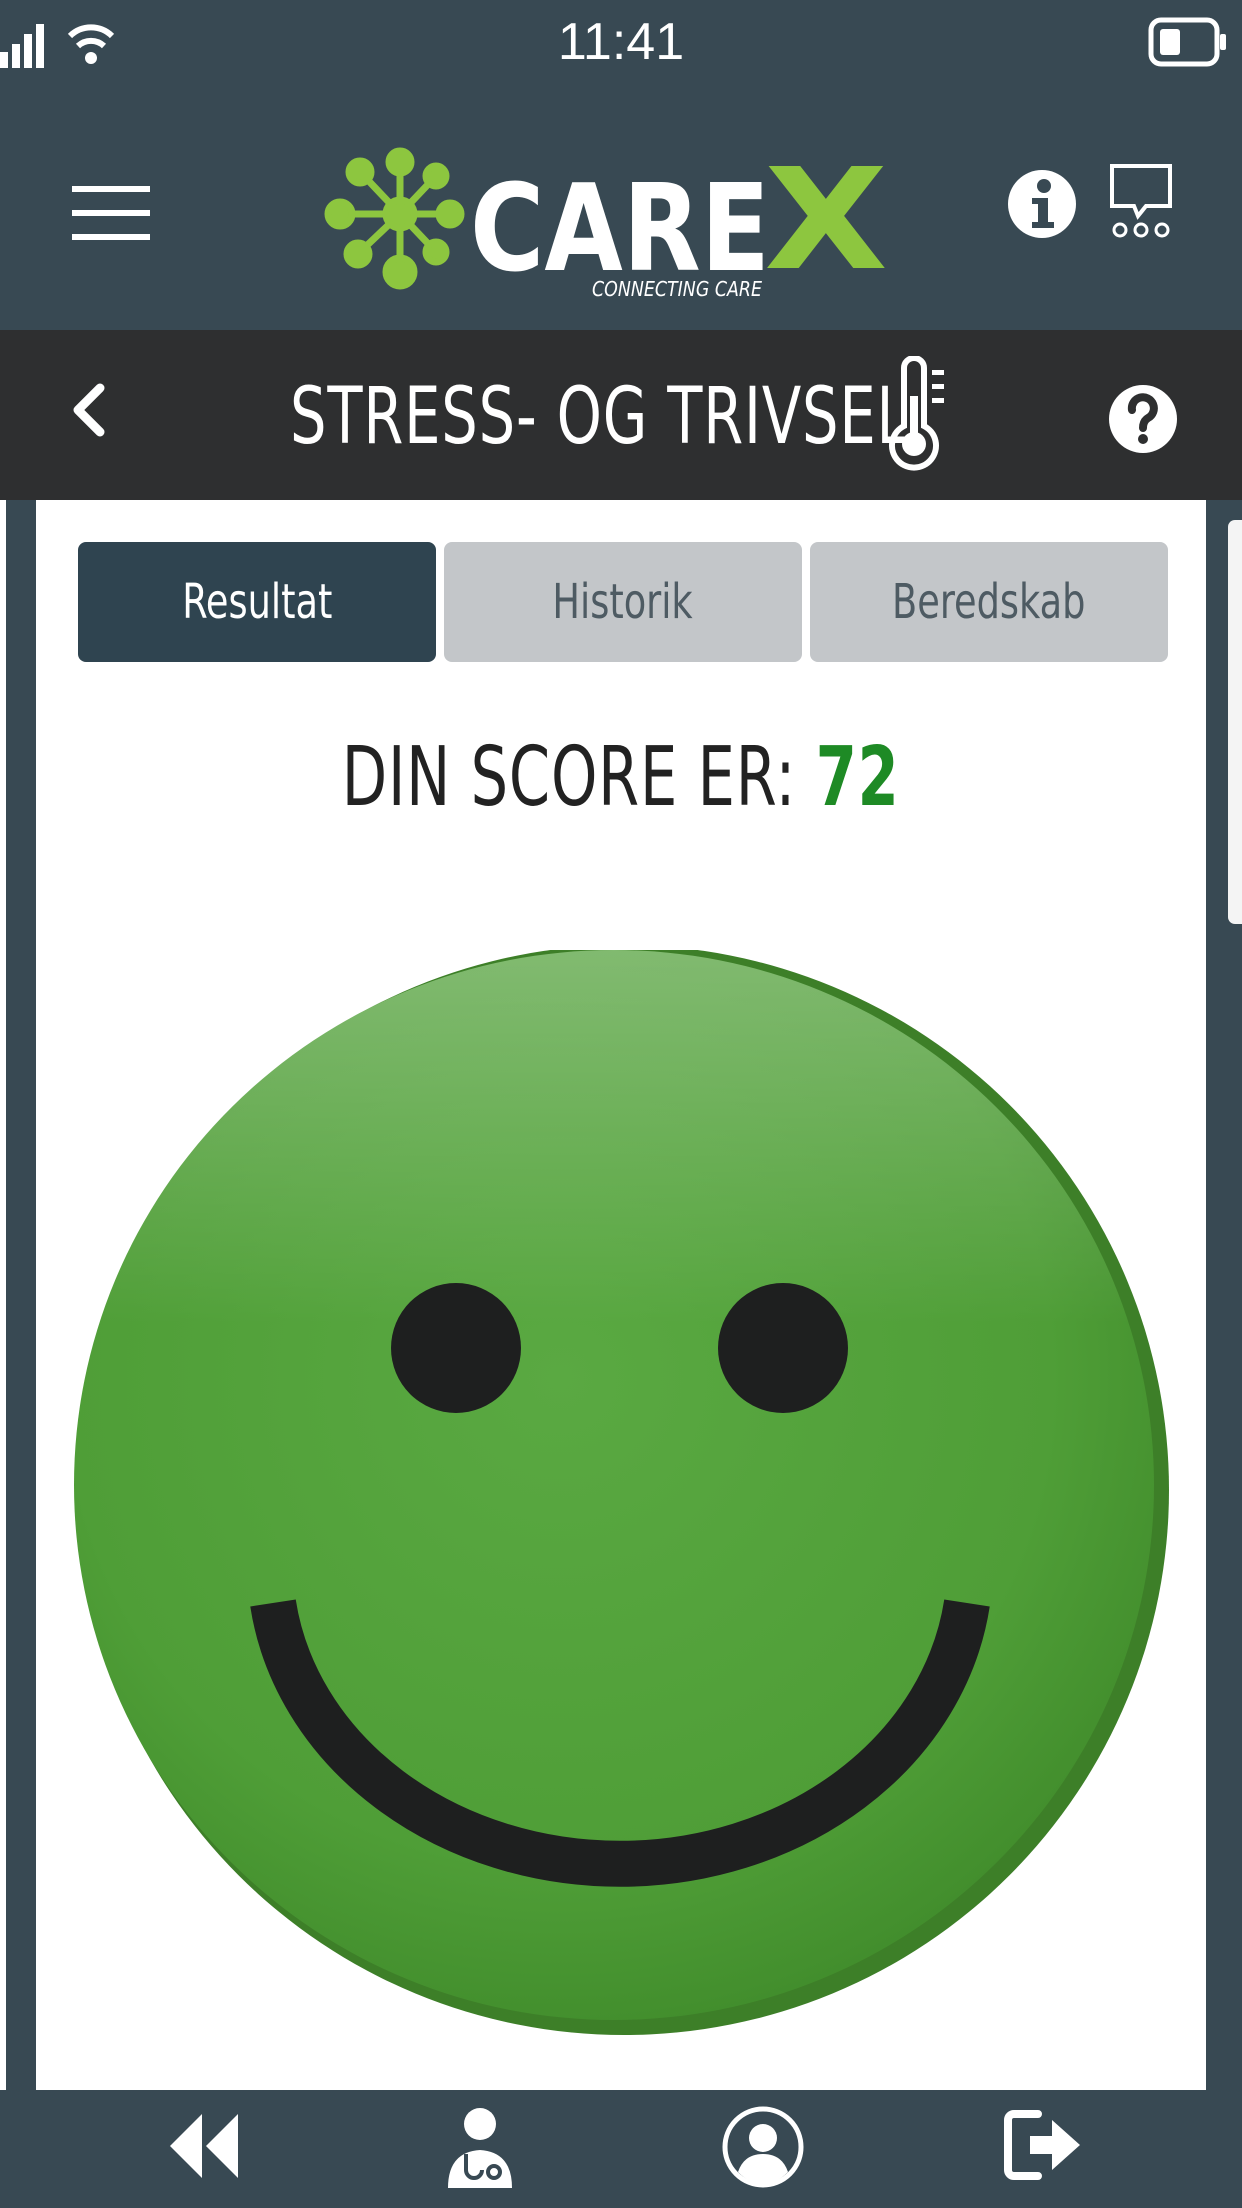 This screenshot has height=2208, width=1242. Describe the element at coordinates (1042, 204) in the screenshot. I see `info-icon` at that location.